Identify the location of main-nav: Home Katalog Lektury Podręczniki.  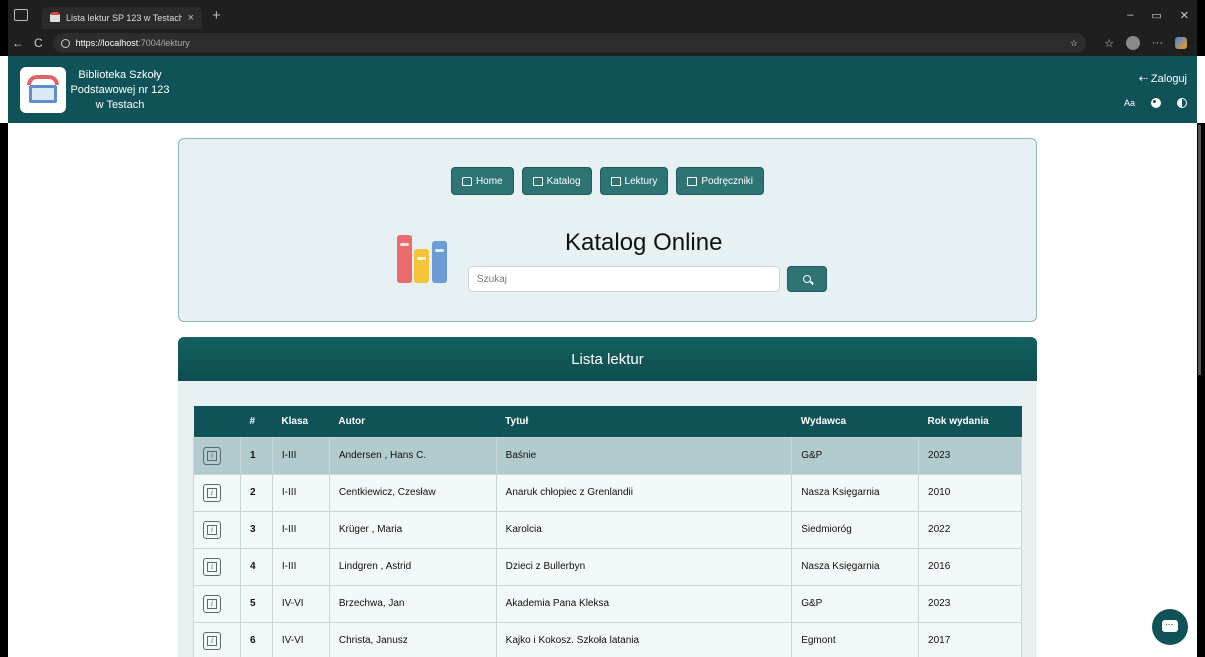
(607, 181).